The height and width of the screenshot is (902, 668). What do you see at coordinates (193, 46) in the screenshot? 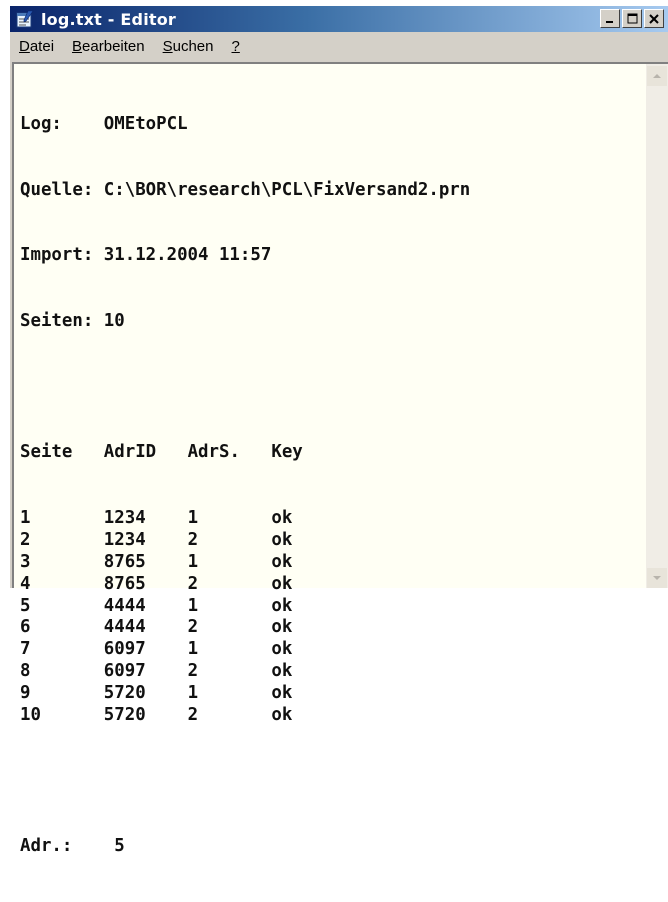
I see `menu-suchen-rest: uchen` at bounding box center [193, 46].